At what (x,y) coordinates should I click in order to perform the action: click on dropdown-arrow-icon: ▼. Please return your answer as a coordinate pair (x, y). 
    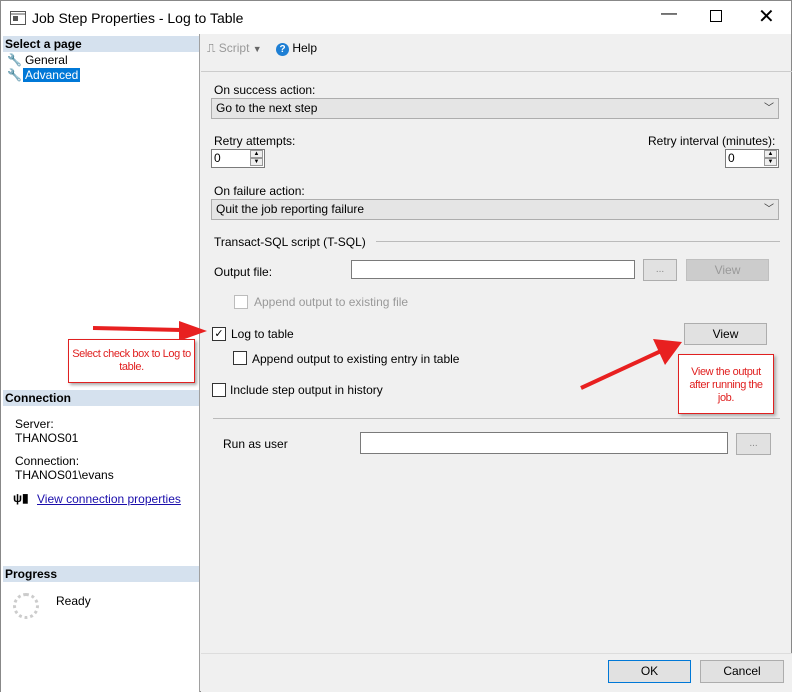
    Looking at the image, I should click on (257, 49).